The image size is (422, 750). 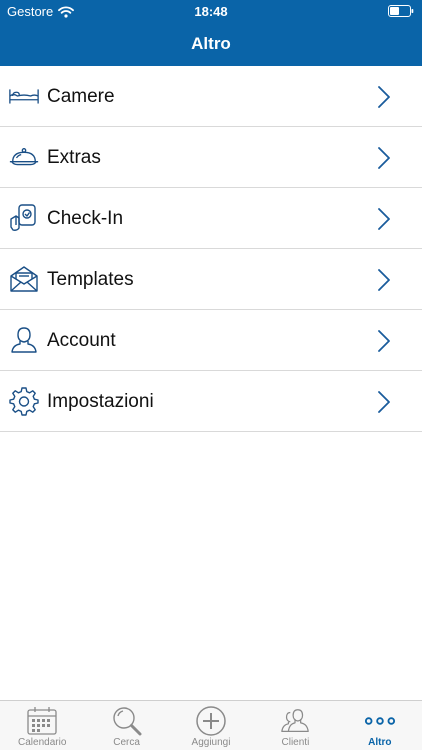 I want to click on menu-item-label: Impostazioni, so click(x=100, y=401).